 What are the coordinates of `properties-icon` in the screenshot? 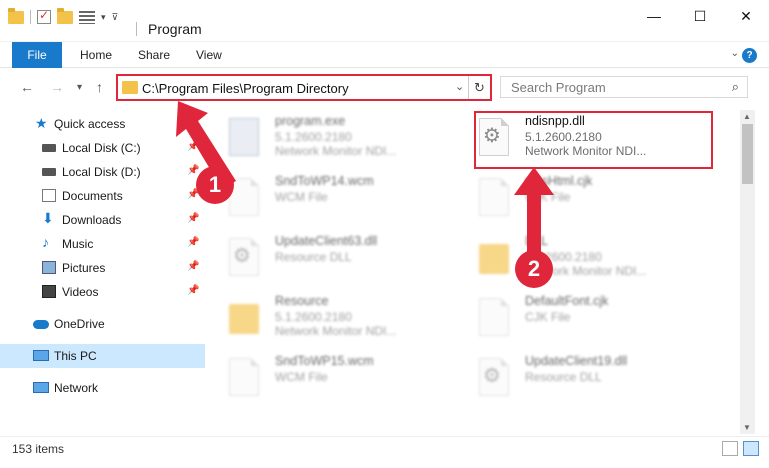 It's located at (44, 16).